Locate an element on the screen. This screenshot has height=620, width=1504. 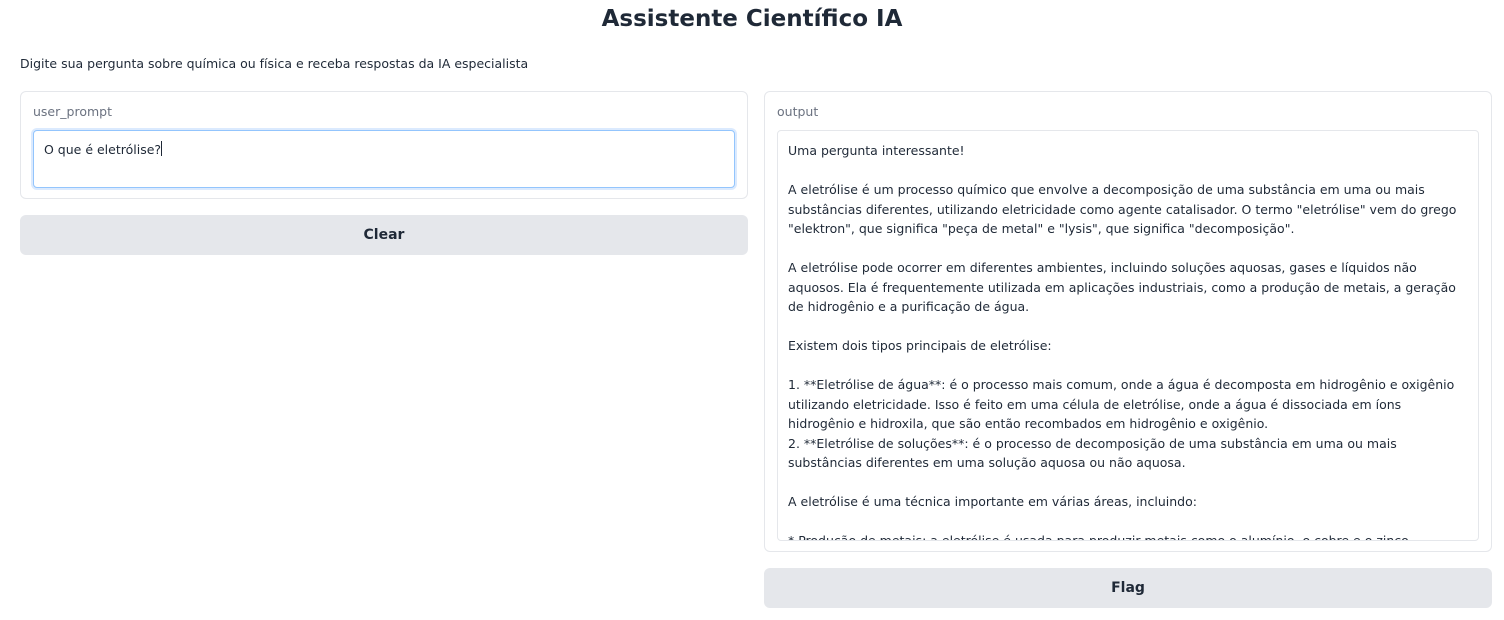
user-prompt-input: O que é eletrólise? is located at coordinates (384, 159).